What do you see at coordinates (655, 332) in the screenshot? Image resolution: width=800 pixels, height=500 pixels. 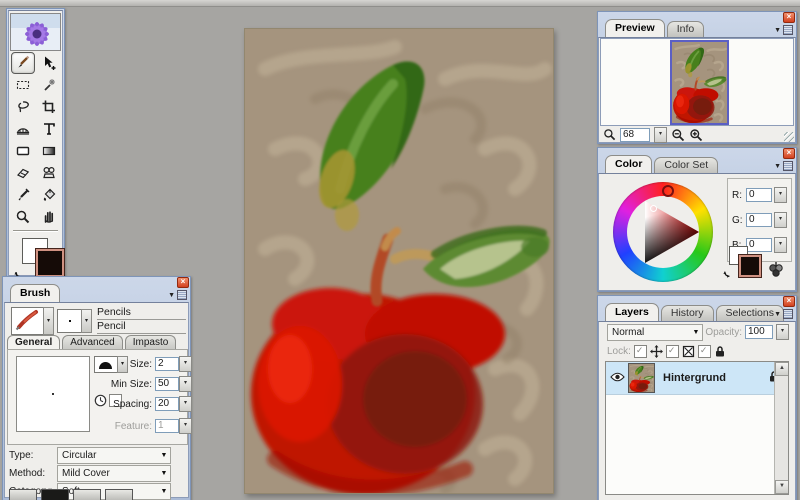 I see `blend-mode-combo: Normal` at bounding box center [655, 332].